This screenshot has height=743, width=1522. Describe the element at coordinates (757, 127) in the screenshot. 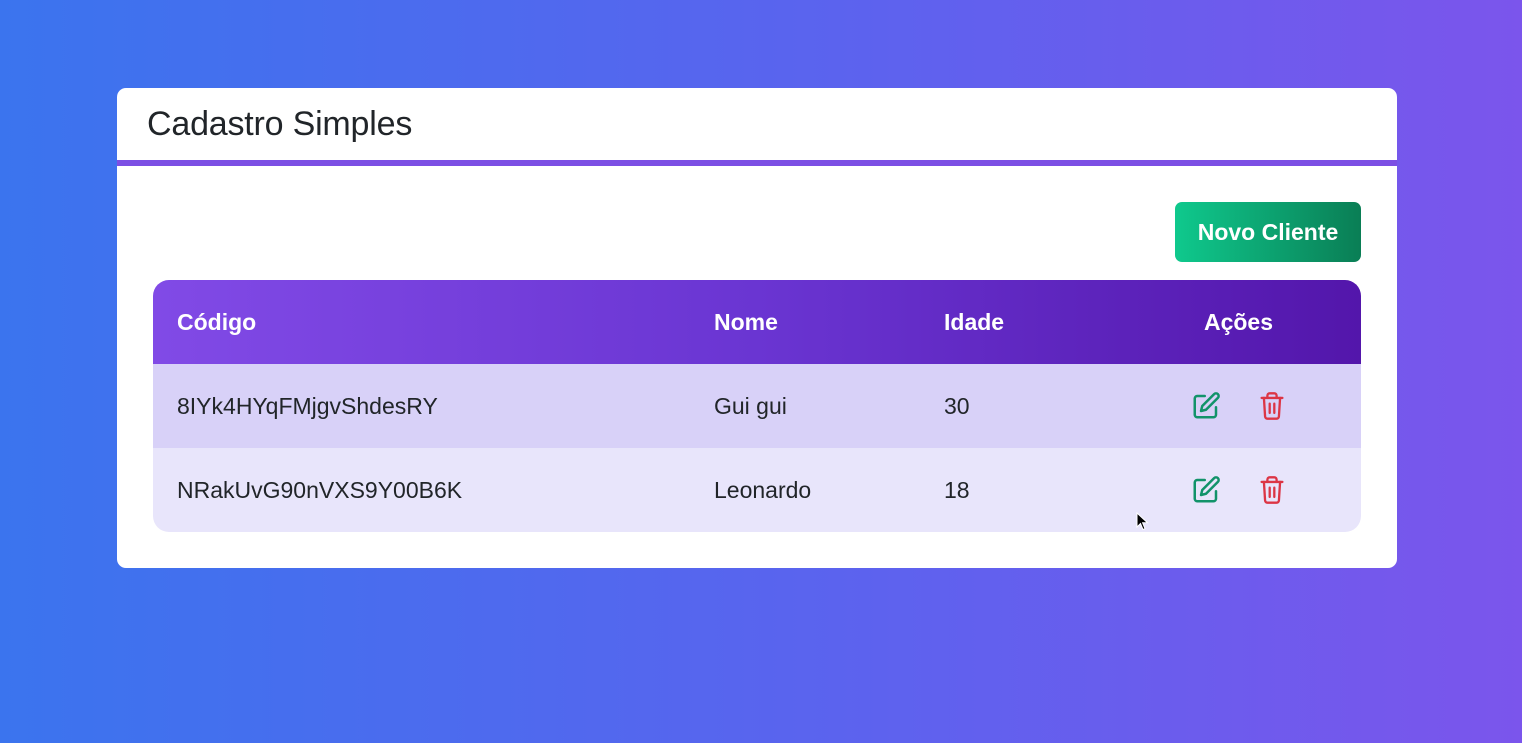

I see `card-header: Cadastro Simples` at that location.